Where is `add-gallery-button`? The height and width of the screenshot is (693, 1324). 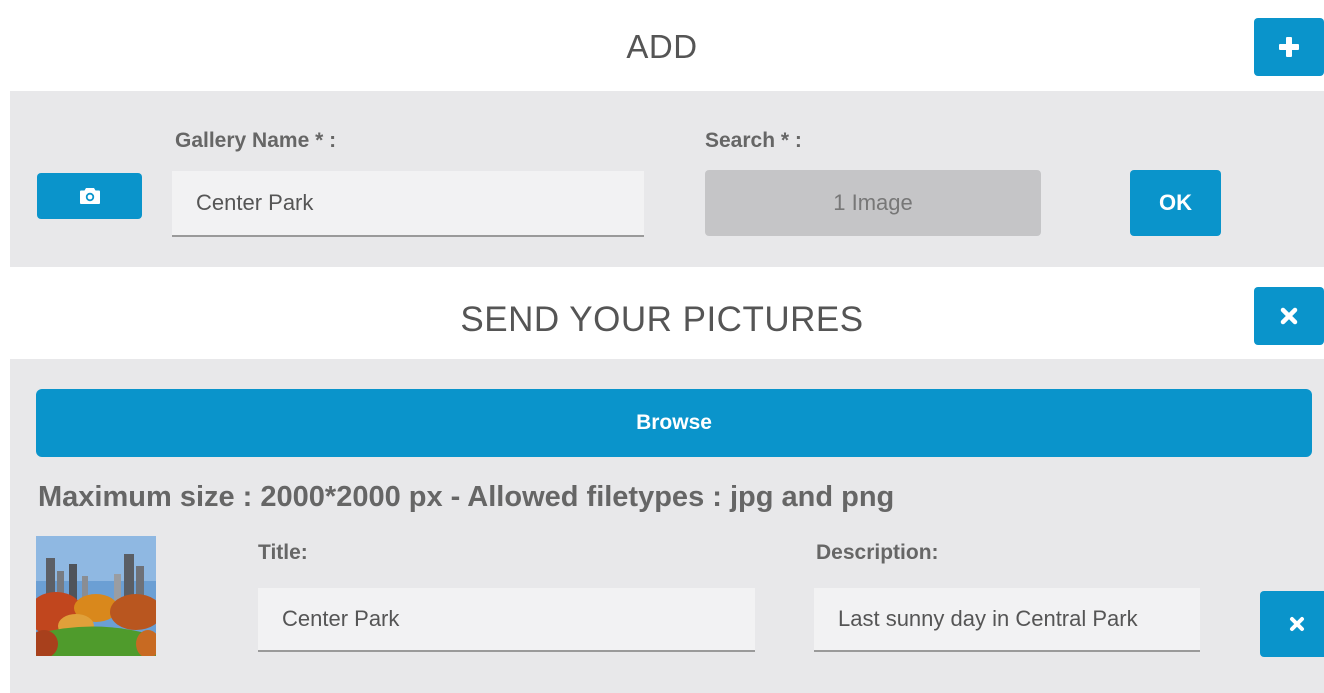
add-gallery-button is located at coordinates (1289, 47).